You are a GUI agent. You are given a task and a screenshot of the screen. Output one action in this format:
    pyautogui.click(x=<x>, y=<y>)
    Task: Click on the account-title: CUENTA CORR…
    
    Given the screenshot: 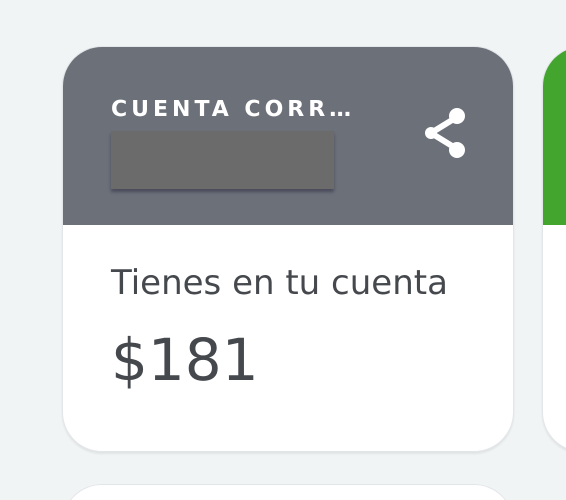 What is the action you would take?
    pyautogui.click(x=233, y=110)
    